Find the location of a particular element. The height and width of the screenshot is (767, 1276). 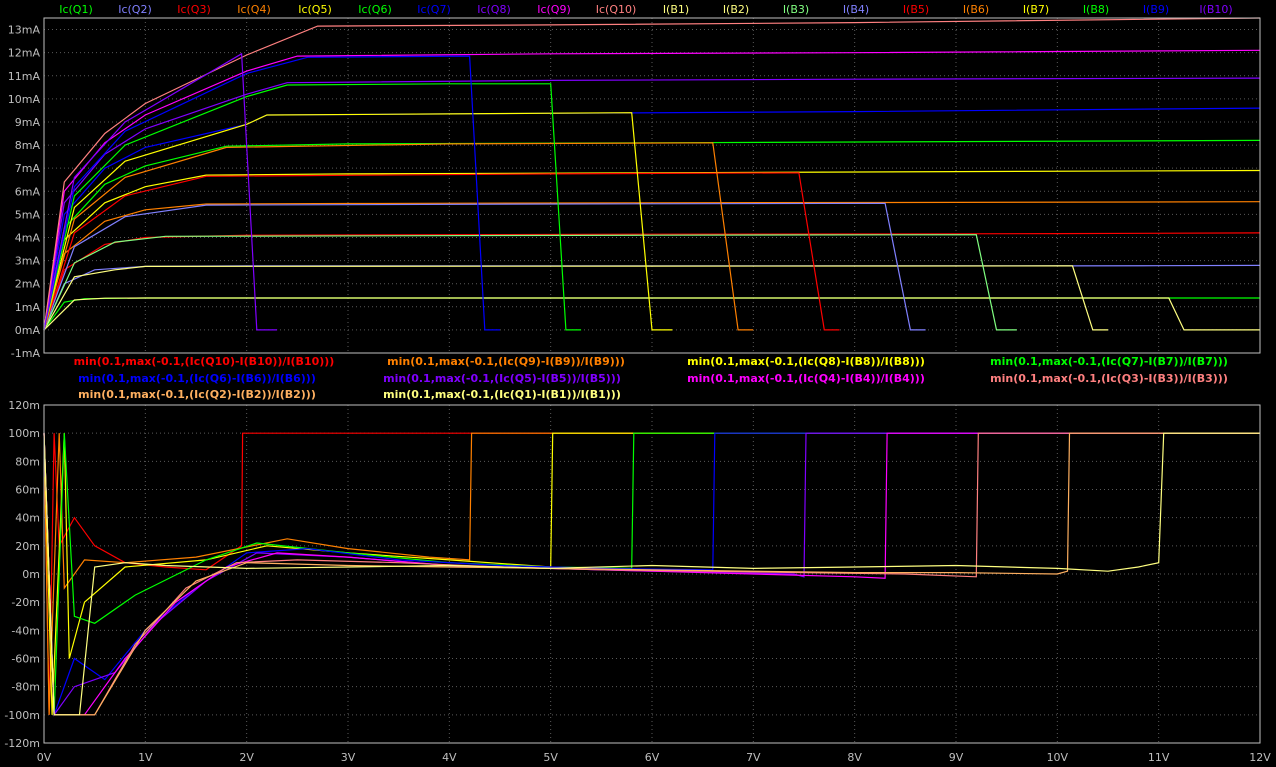

bottom-legend-item: min(0.1,max(-0.1,(Ic(Q1)-I(B1))/I(B1))) is located at coordinates (502, 394).